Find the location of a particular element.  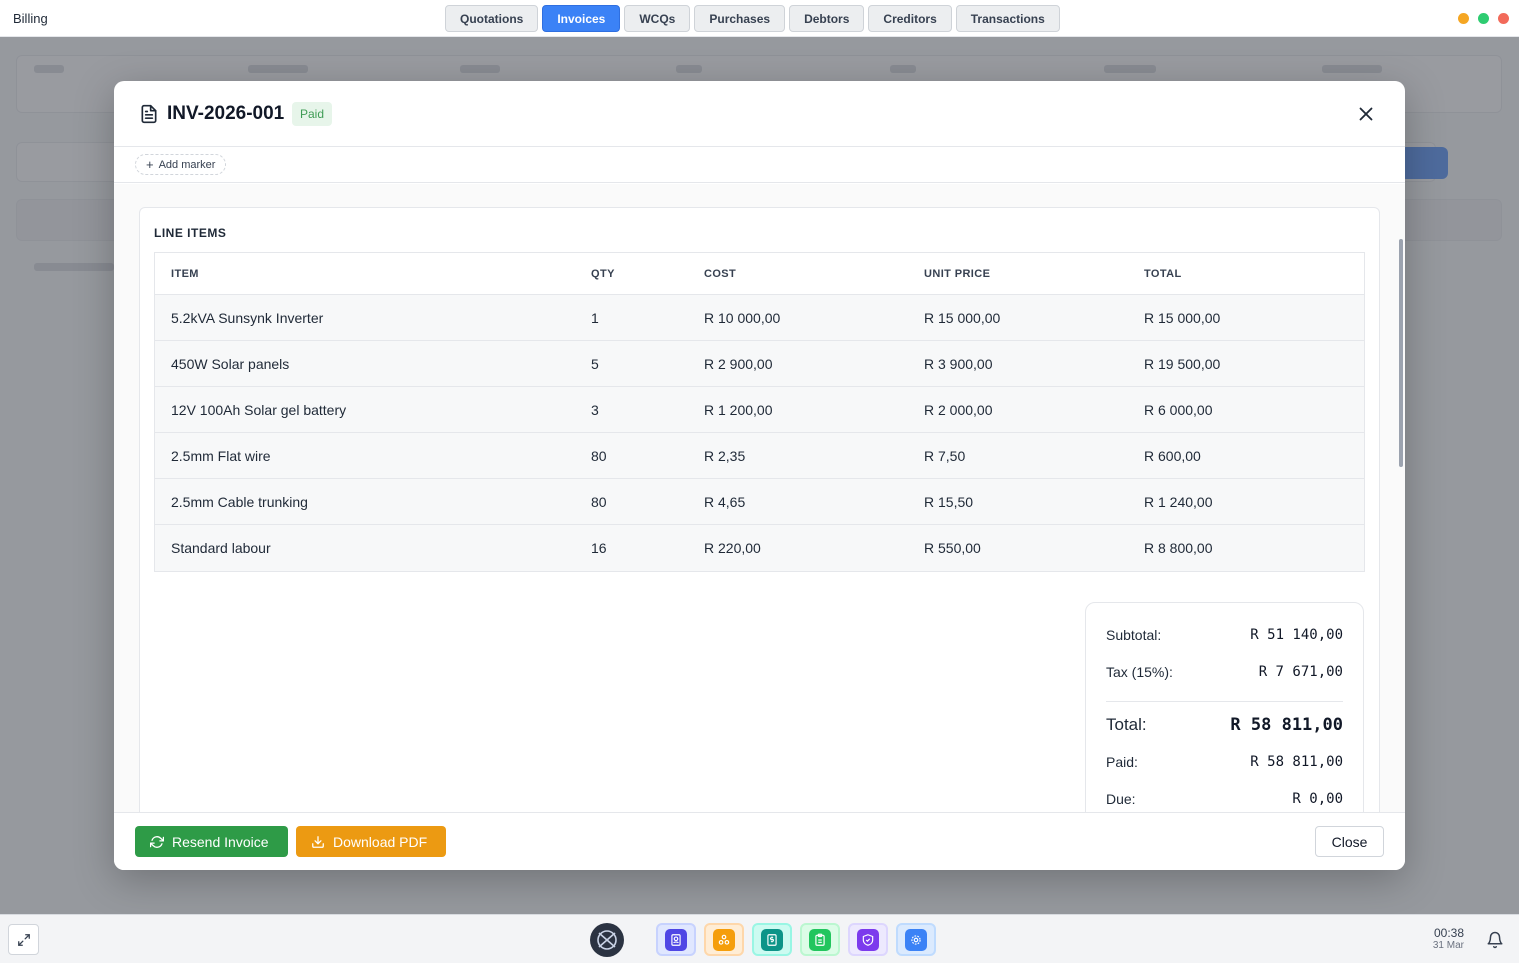

taskbar: 00:38 31 Mar is located at coordinates (759, 938).